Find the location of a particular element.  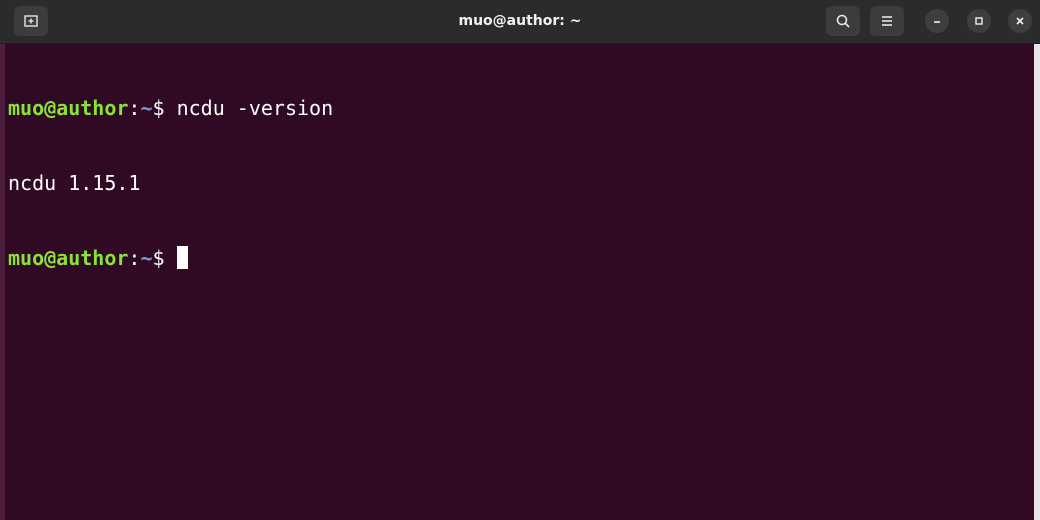

new-tab-button is located at coordinates (31, 21).